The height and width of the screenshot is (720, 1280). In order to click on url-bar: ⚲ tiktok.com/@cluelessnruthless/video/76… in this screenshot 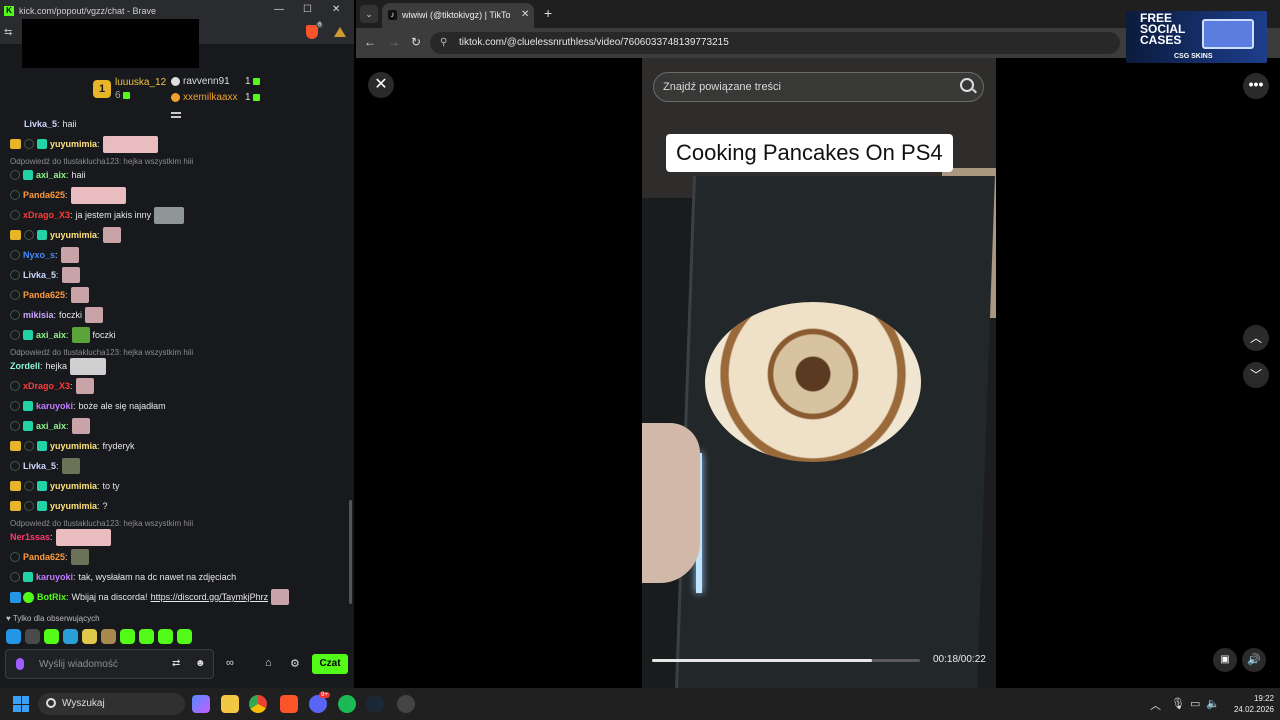, I will do `click(775, 43)`.